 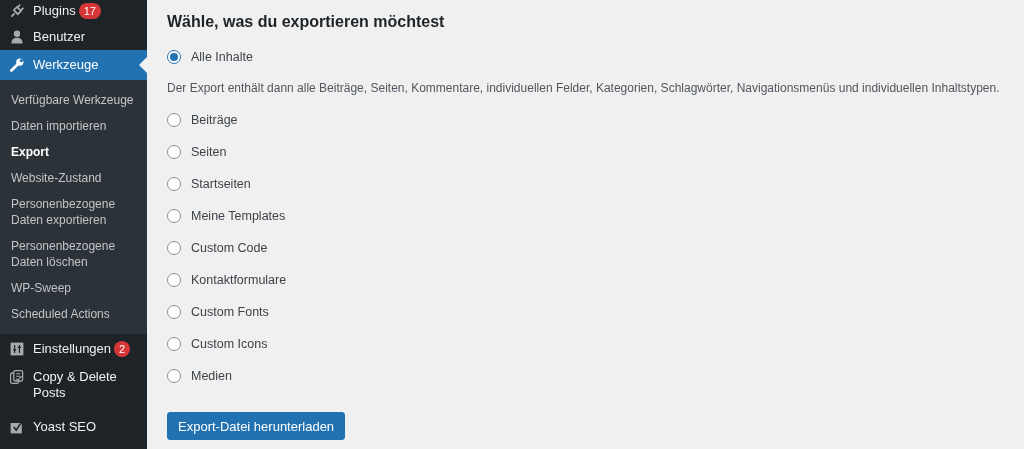 I want to click on user-icon, so click(x=17, y=37).